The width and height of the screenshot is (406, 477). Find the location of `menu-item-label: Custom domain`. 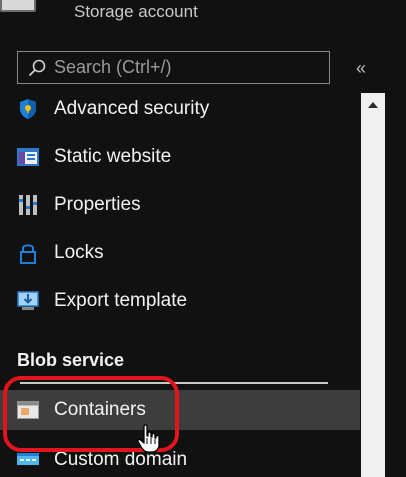

menu-item-label: Custom domain is located at coordinates (121, 459).